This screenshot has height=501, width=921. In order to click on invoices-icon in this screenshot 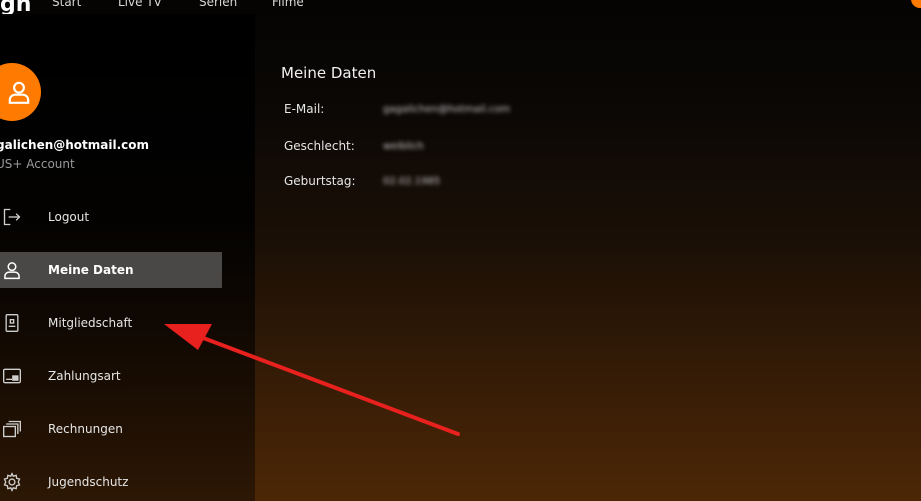, I will do `click(11, 429)`.